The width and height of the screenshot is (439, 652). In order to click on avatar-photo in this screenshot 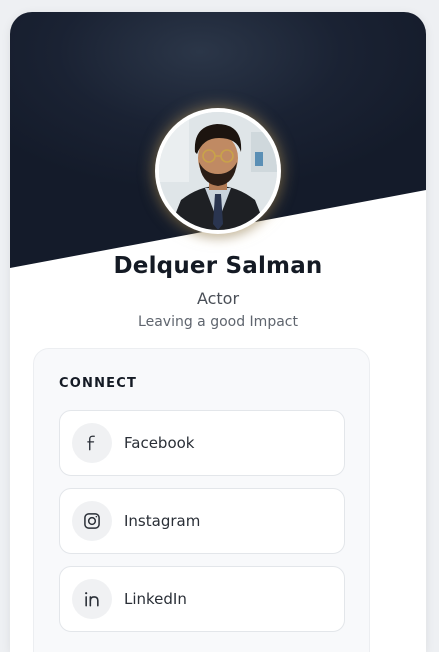, I will do `click(218, 171)`.